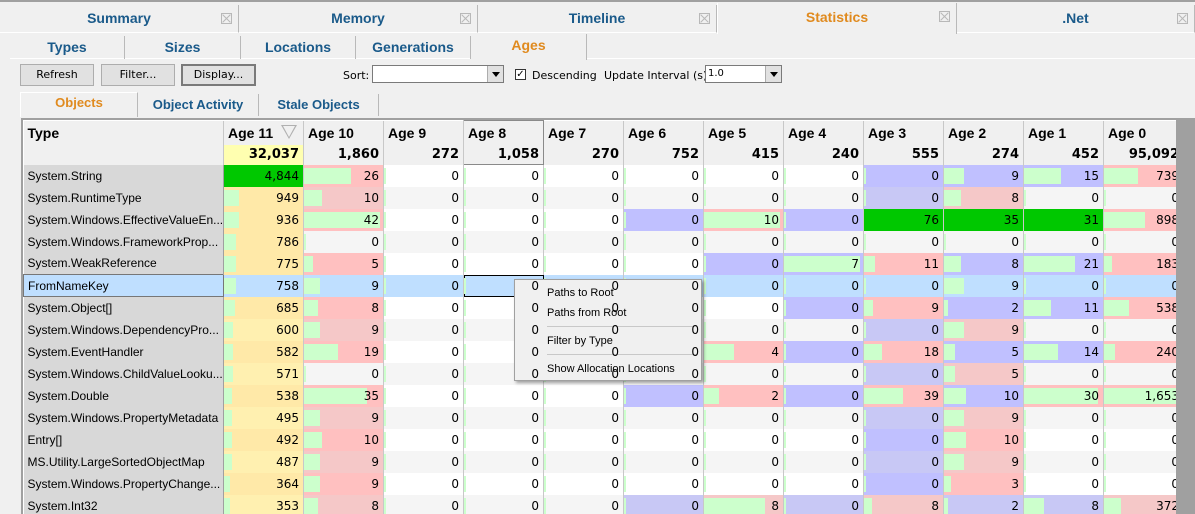  Describe the element at coordinates (599, 175) in the screenshot. I see `table-row: System.String 4,844 26 0 0 0 0 0 0 0 9 15 739` at that location.